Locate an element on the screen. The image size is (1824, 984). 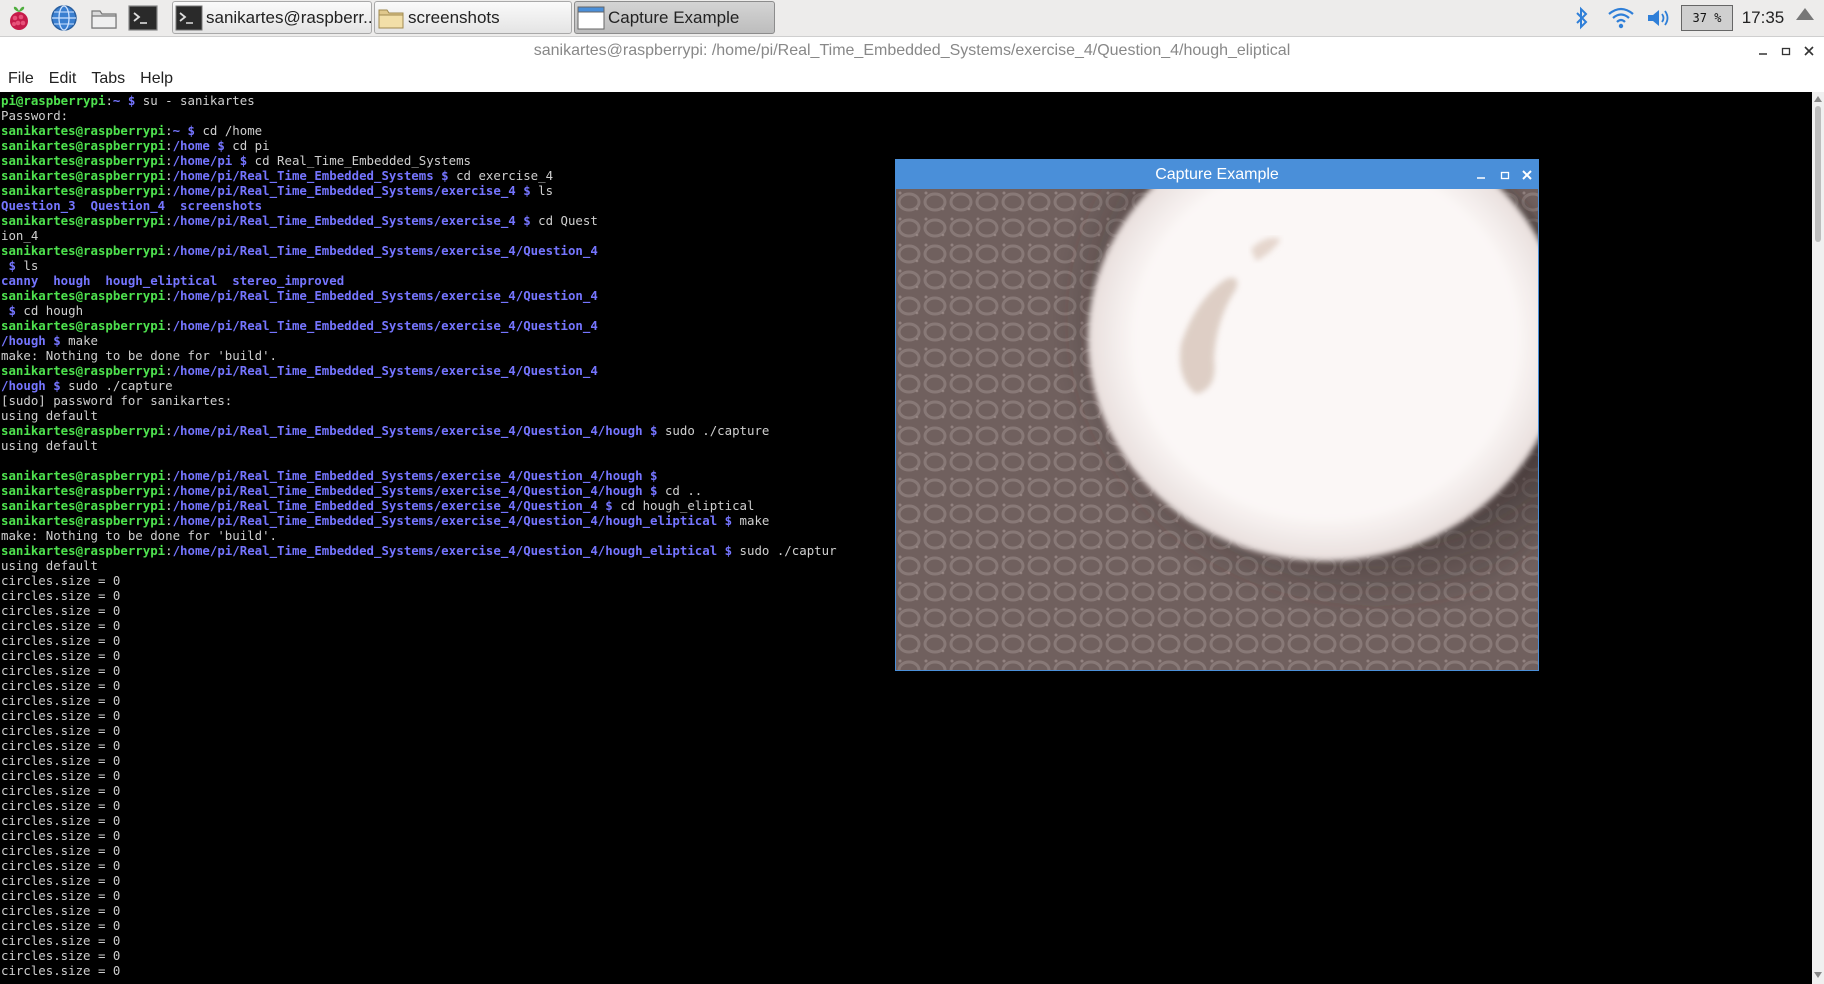
terminal-launcher-icon is located at coordinates (143, 18).